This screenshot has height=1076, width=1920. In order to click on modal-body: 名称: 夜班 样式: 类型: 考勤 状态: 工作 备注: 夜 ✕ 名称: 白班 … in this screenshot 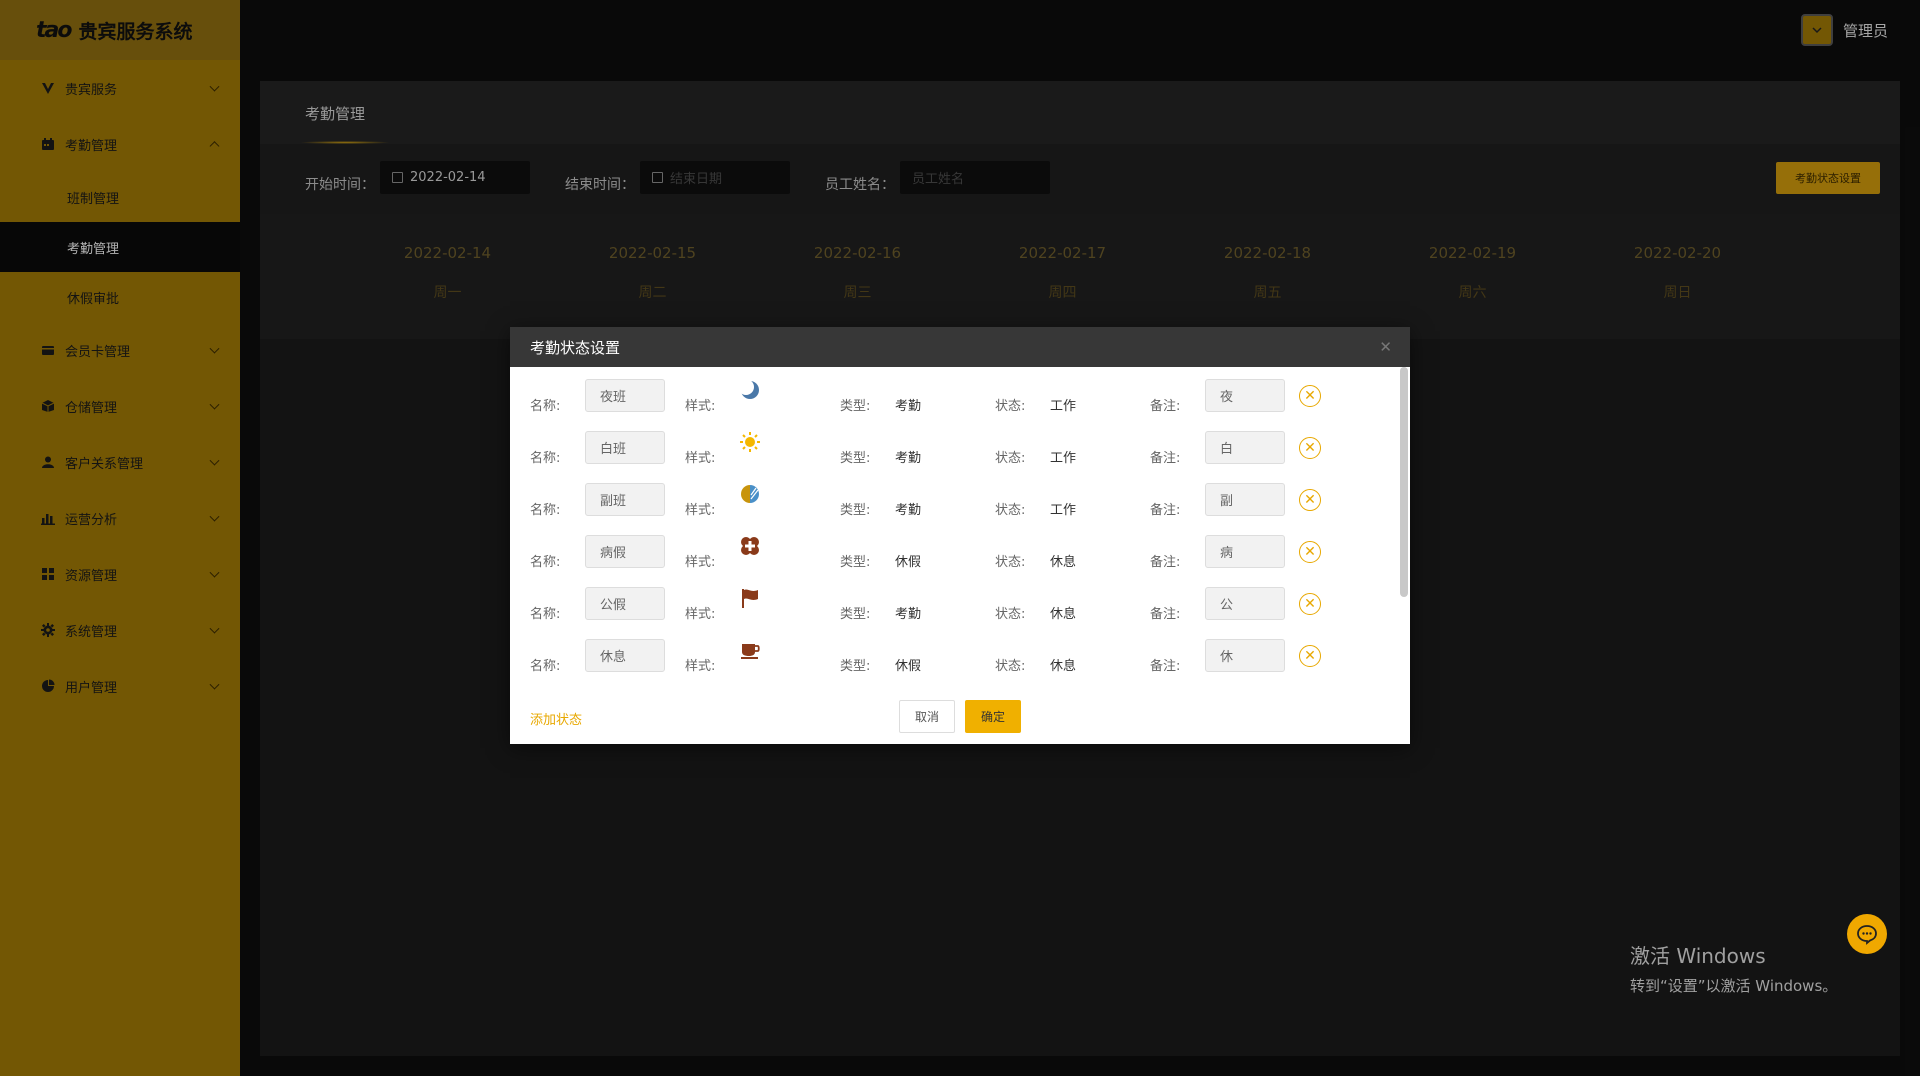, I will do `click(960, 532)`.